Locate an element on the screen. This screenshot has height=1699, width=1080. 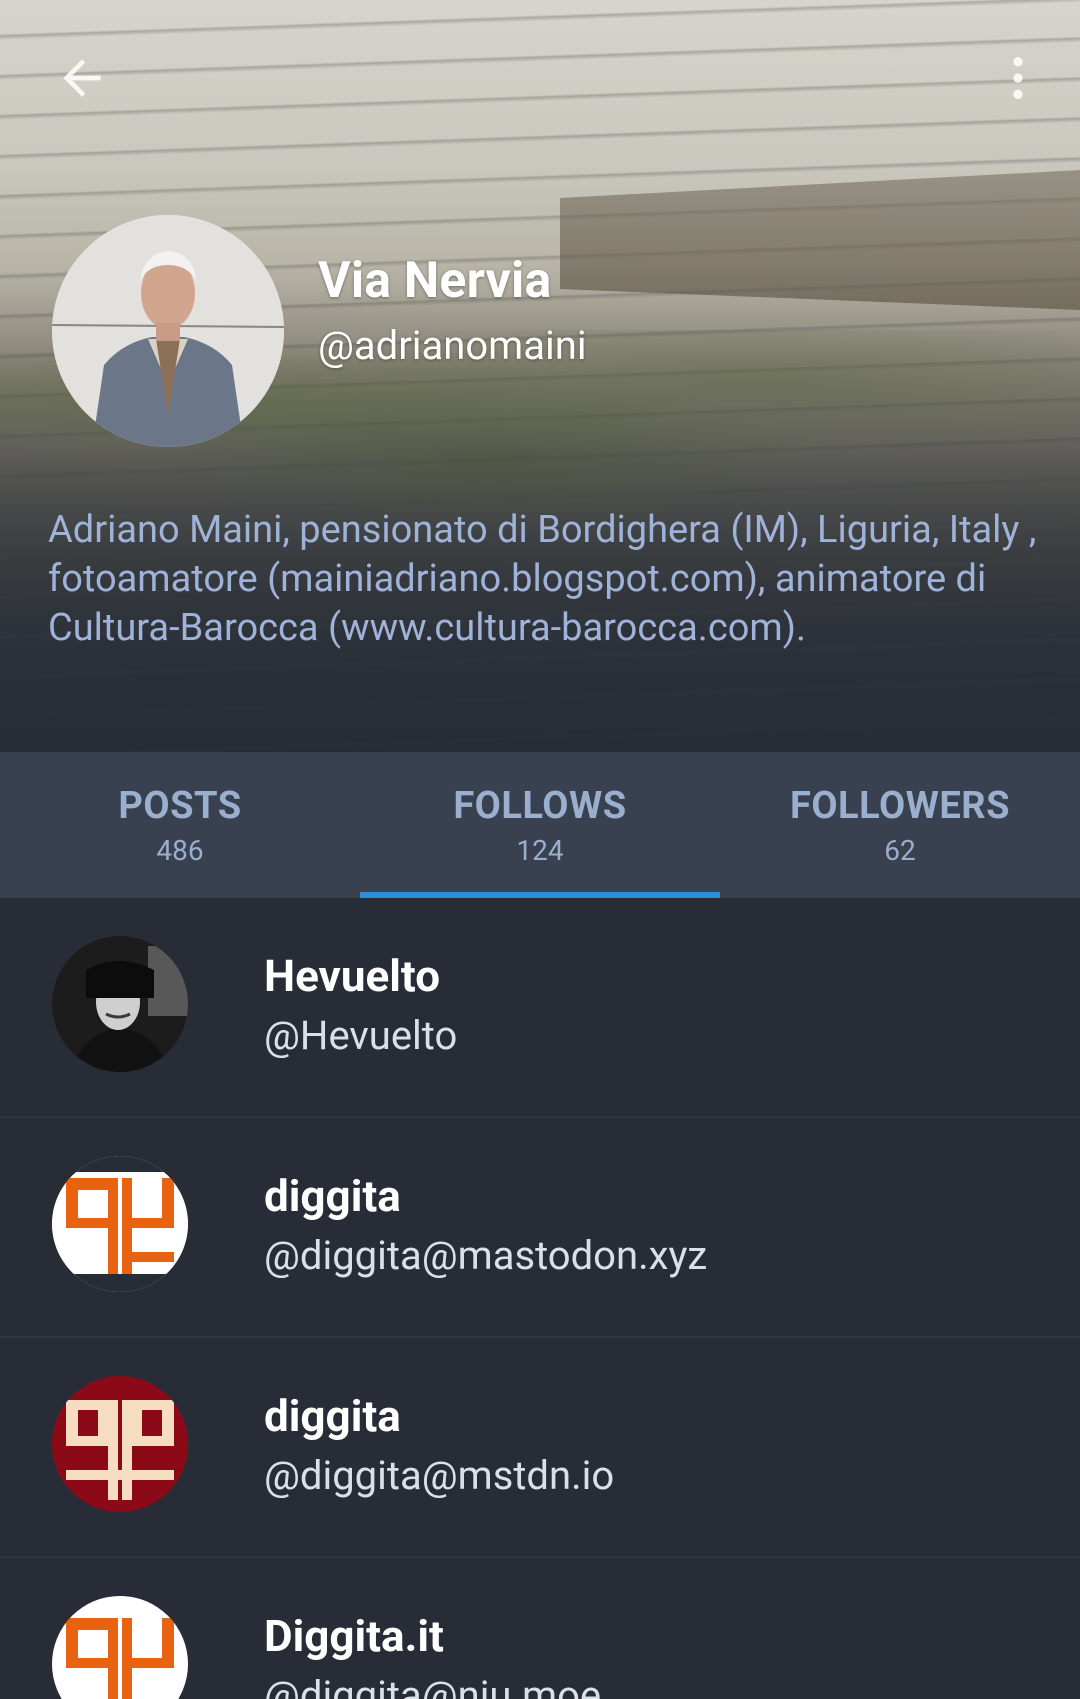
account-handle: @diggita@niu.moe is located at coordinates (433, 1685).